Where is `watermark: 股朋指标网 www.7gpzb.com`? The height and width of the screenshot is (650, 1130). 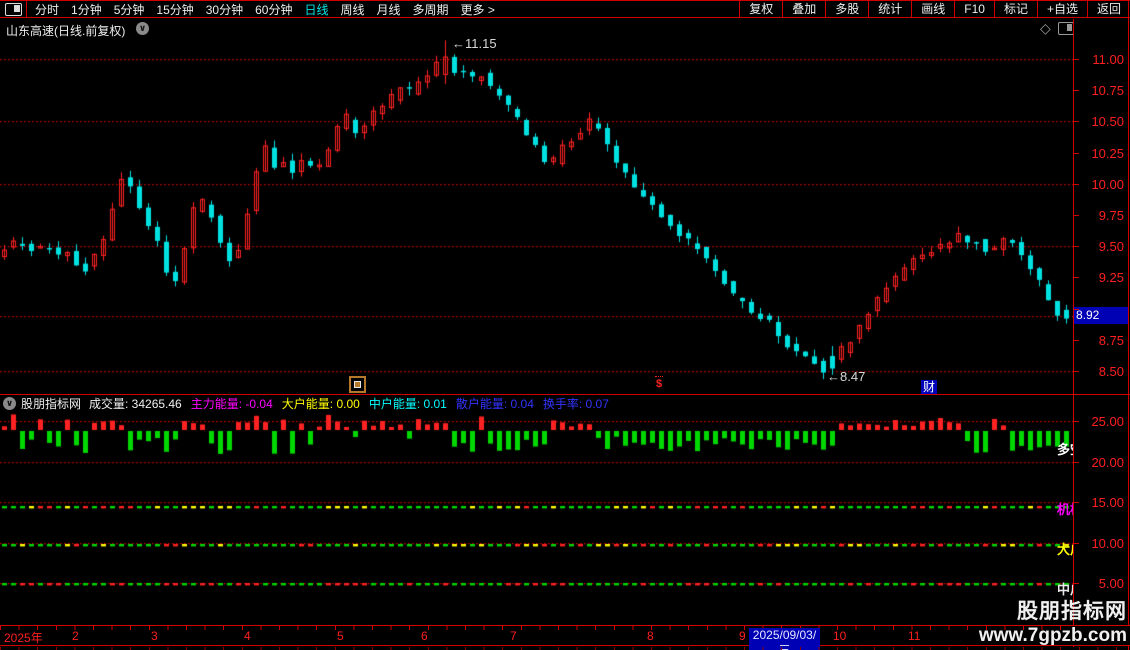 watermark: 股朋指标网 www.7gpzb.com is located at coordinates (1053, 621).